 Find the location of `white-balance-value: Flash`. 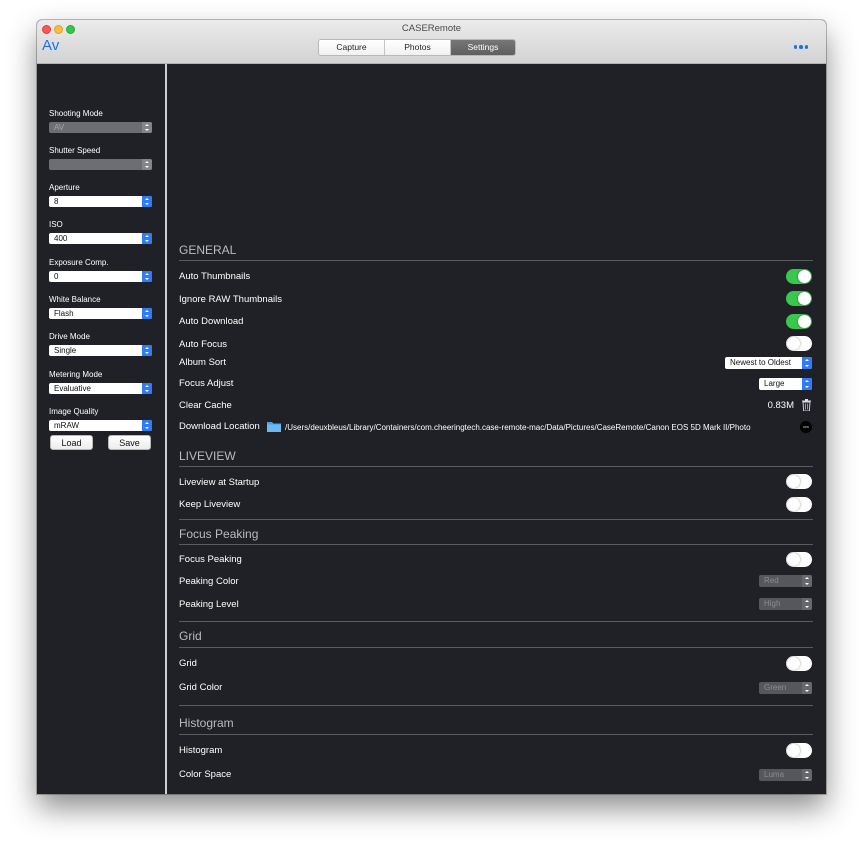

white-balance-value: Flash is located at coordinates (64, 313).